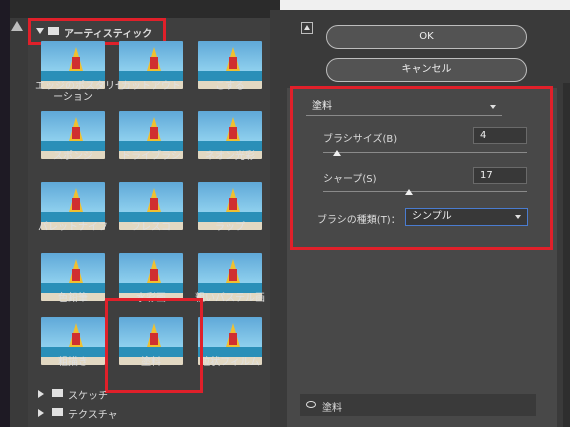 The height and width of the screenshot is (427, 570). What do you see at coordinates (93, 415) in the screenshot?
I see `folder-label: テクスチャ` at bounding box center [93, 415].